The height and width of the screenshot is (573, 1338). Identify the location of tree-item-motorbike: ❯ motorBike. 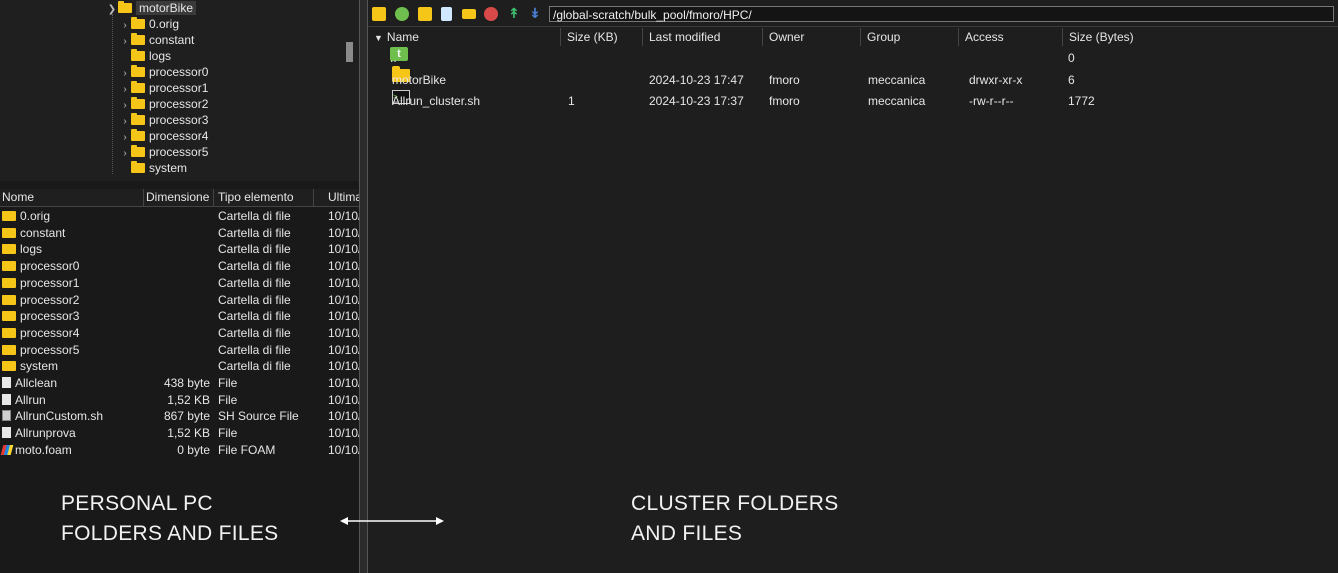
(151, 9).